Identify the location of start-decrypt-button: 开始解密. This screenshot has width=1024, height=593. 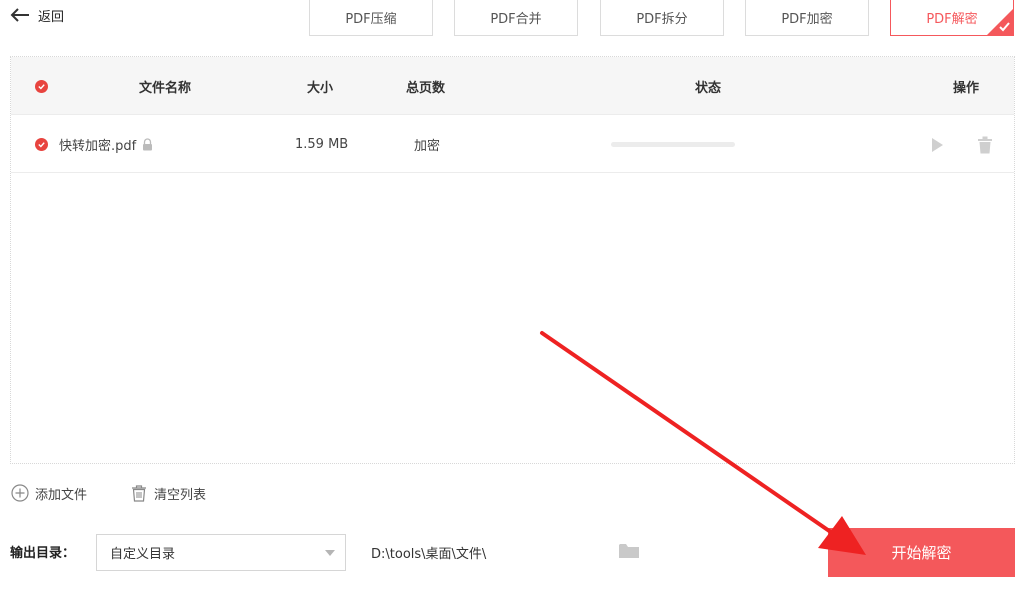
(921, 552).